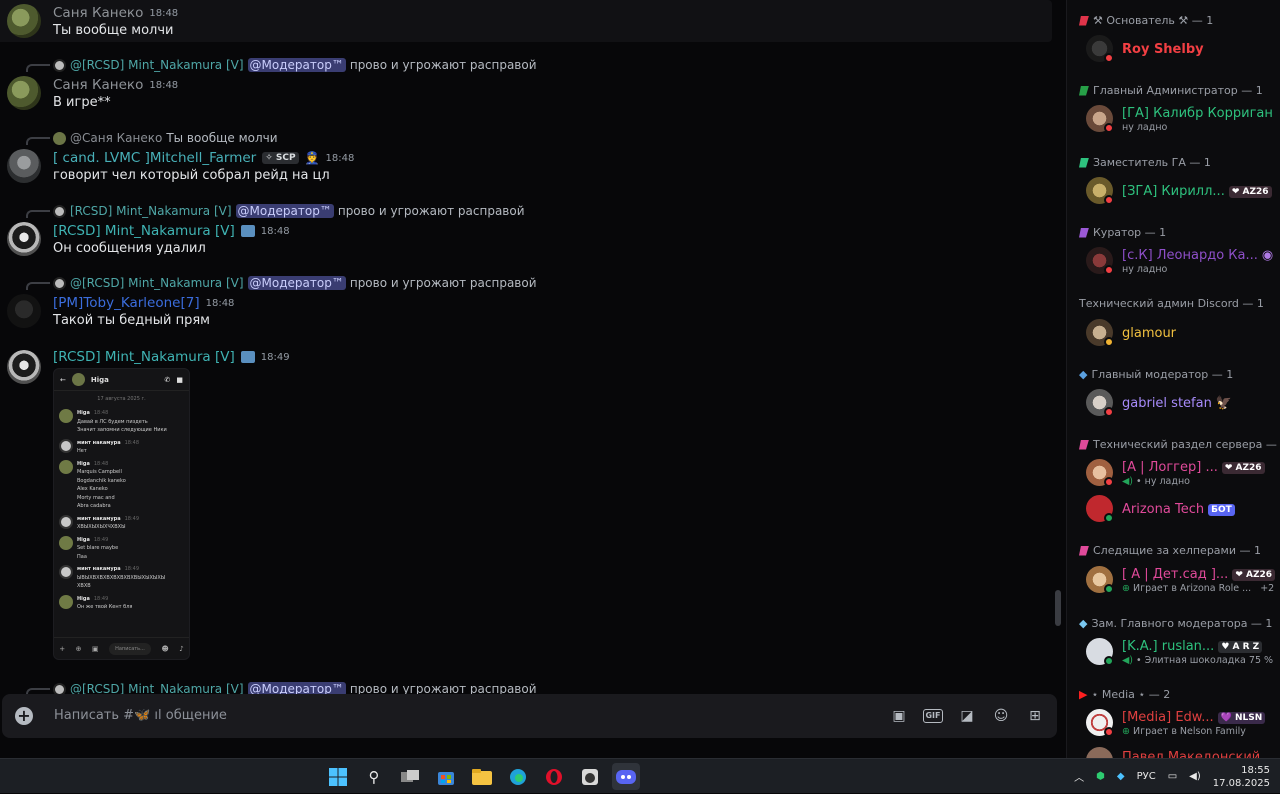 The image size is (1280, 794). Describe the element at coordinates (99, 442) in the screenshot. I see `attachment-author: минт накамура` at that location.